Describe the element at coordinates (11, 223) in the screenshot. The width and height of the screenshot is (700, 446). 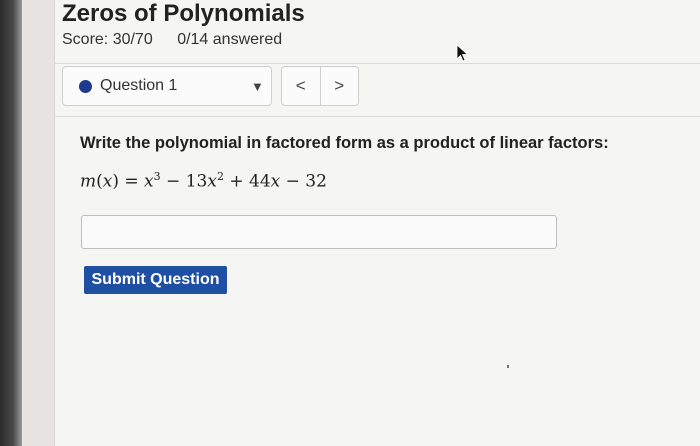
I see `monitor-bezel` at that location.